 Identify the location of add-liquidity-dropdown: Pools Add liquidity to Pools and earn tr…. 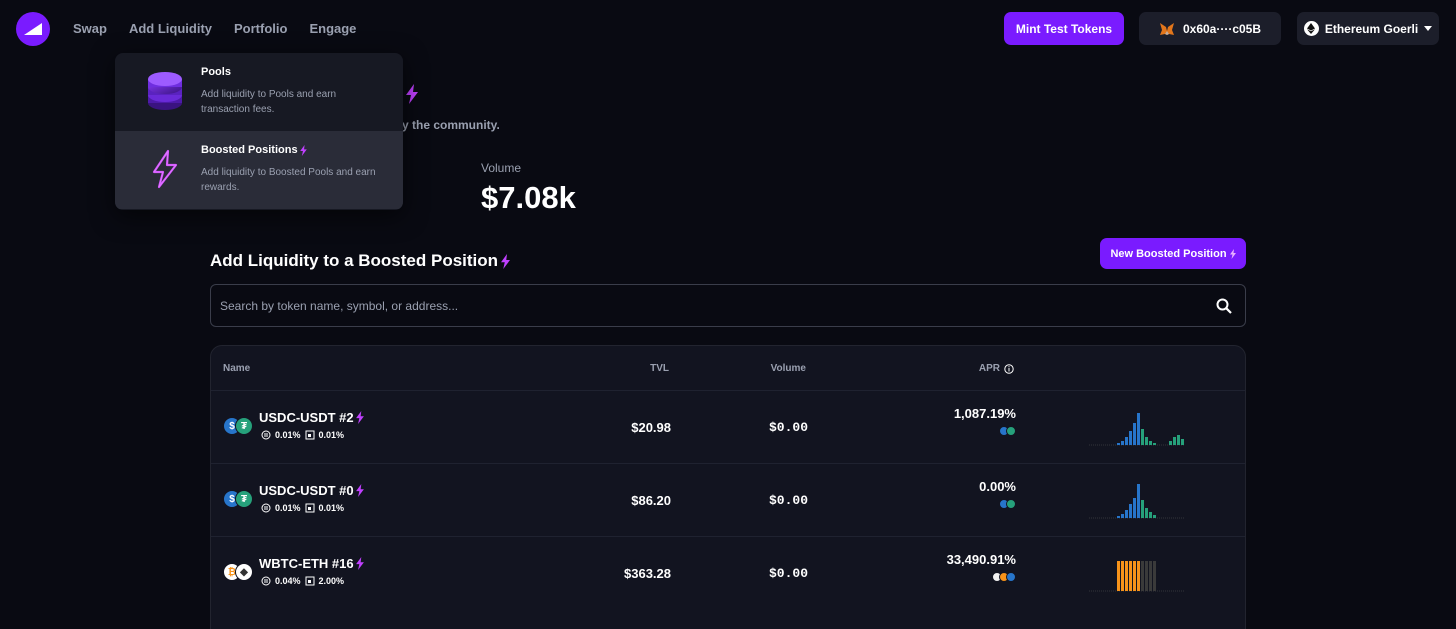
(259, 131).